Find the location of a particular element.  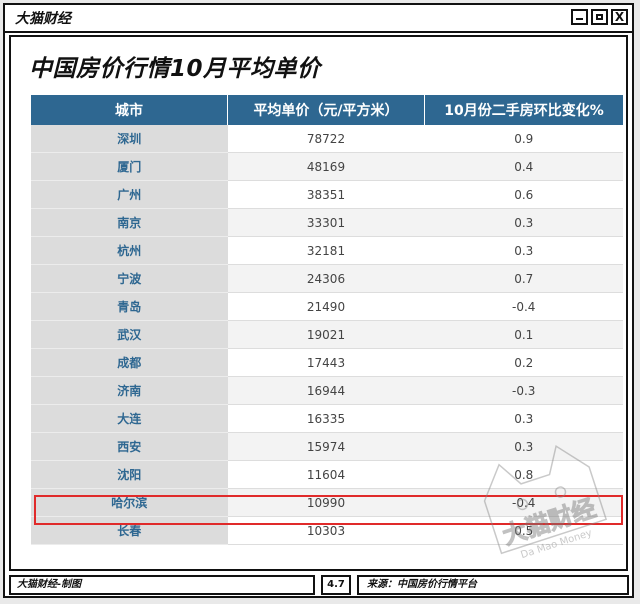

cell-city: 武汉 is located at coordinates (129, 334).